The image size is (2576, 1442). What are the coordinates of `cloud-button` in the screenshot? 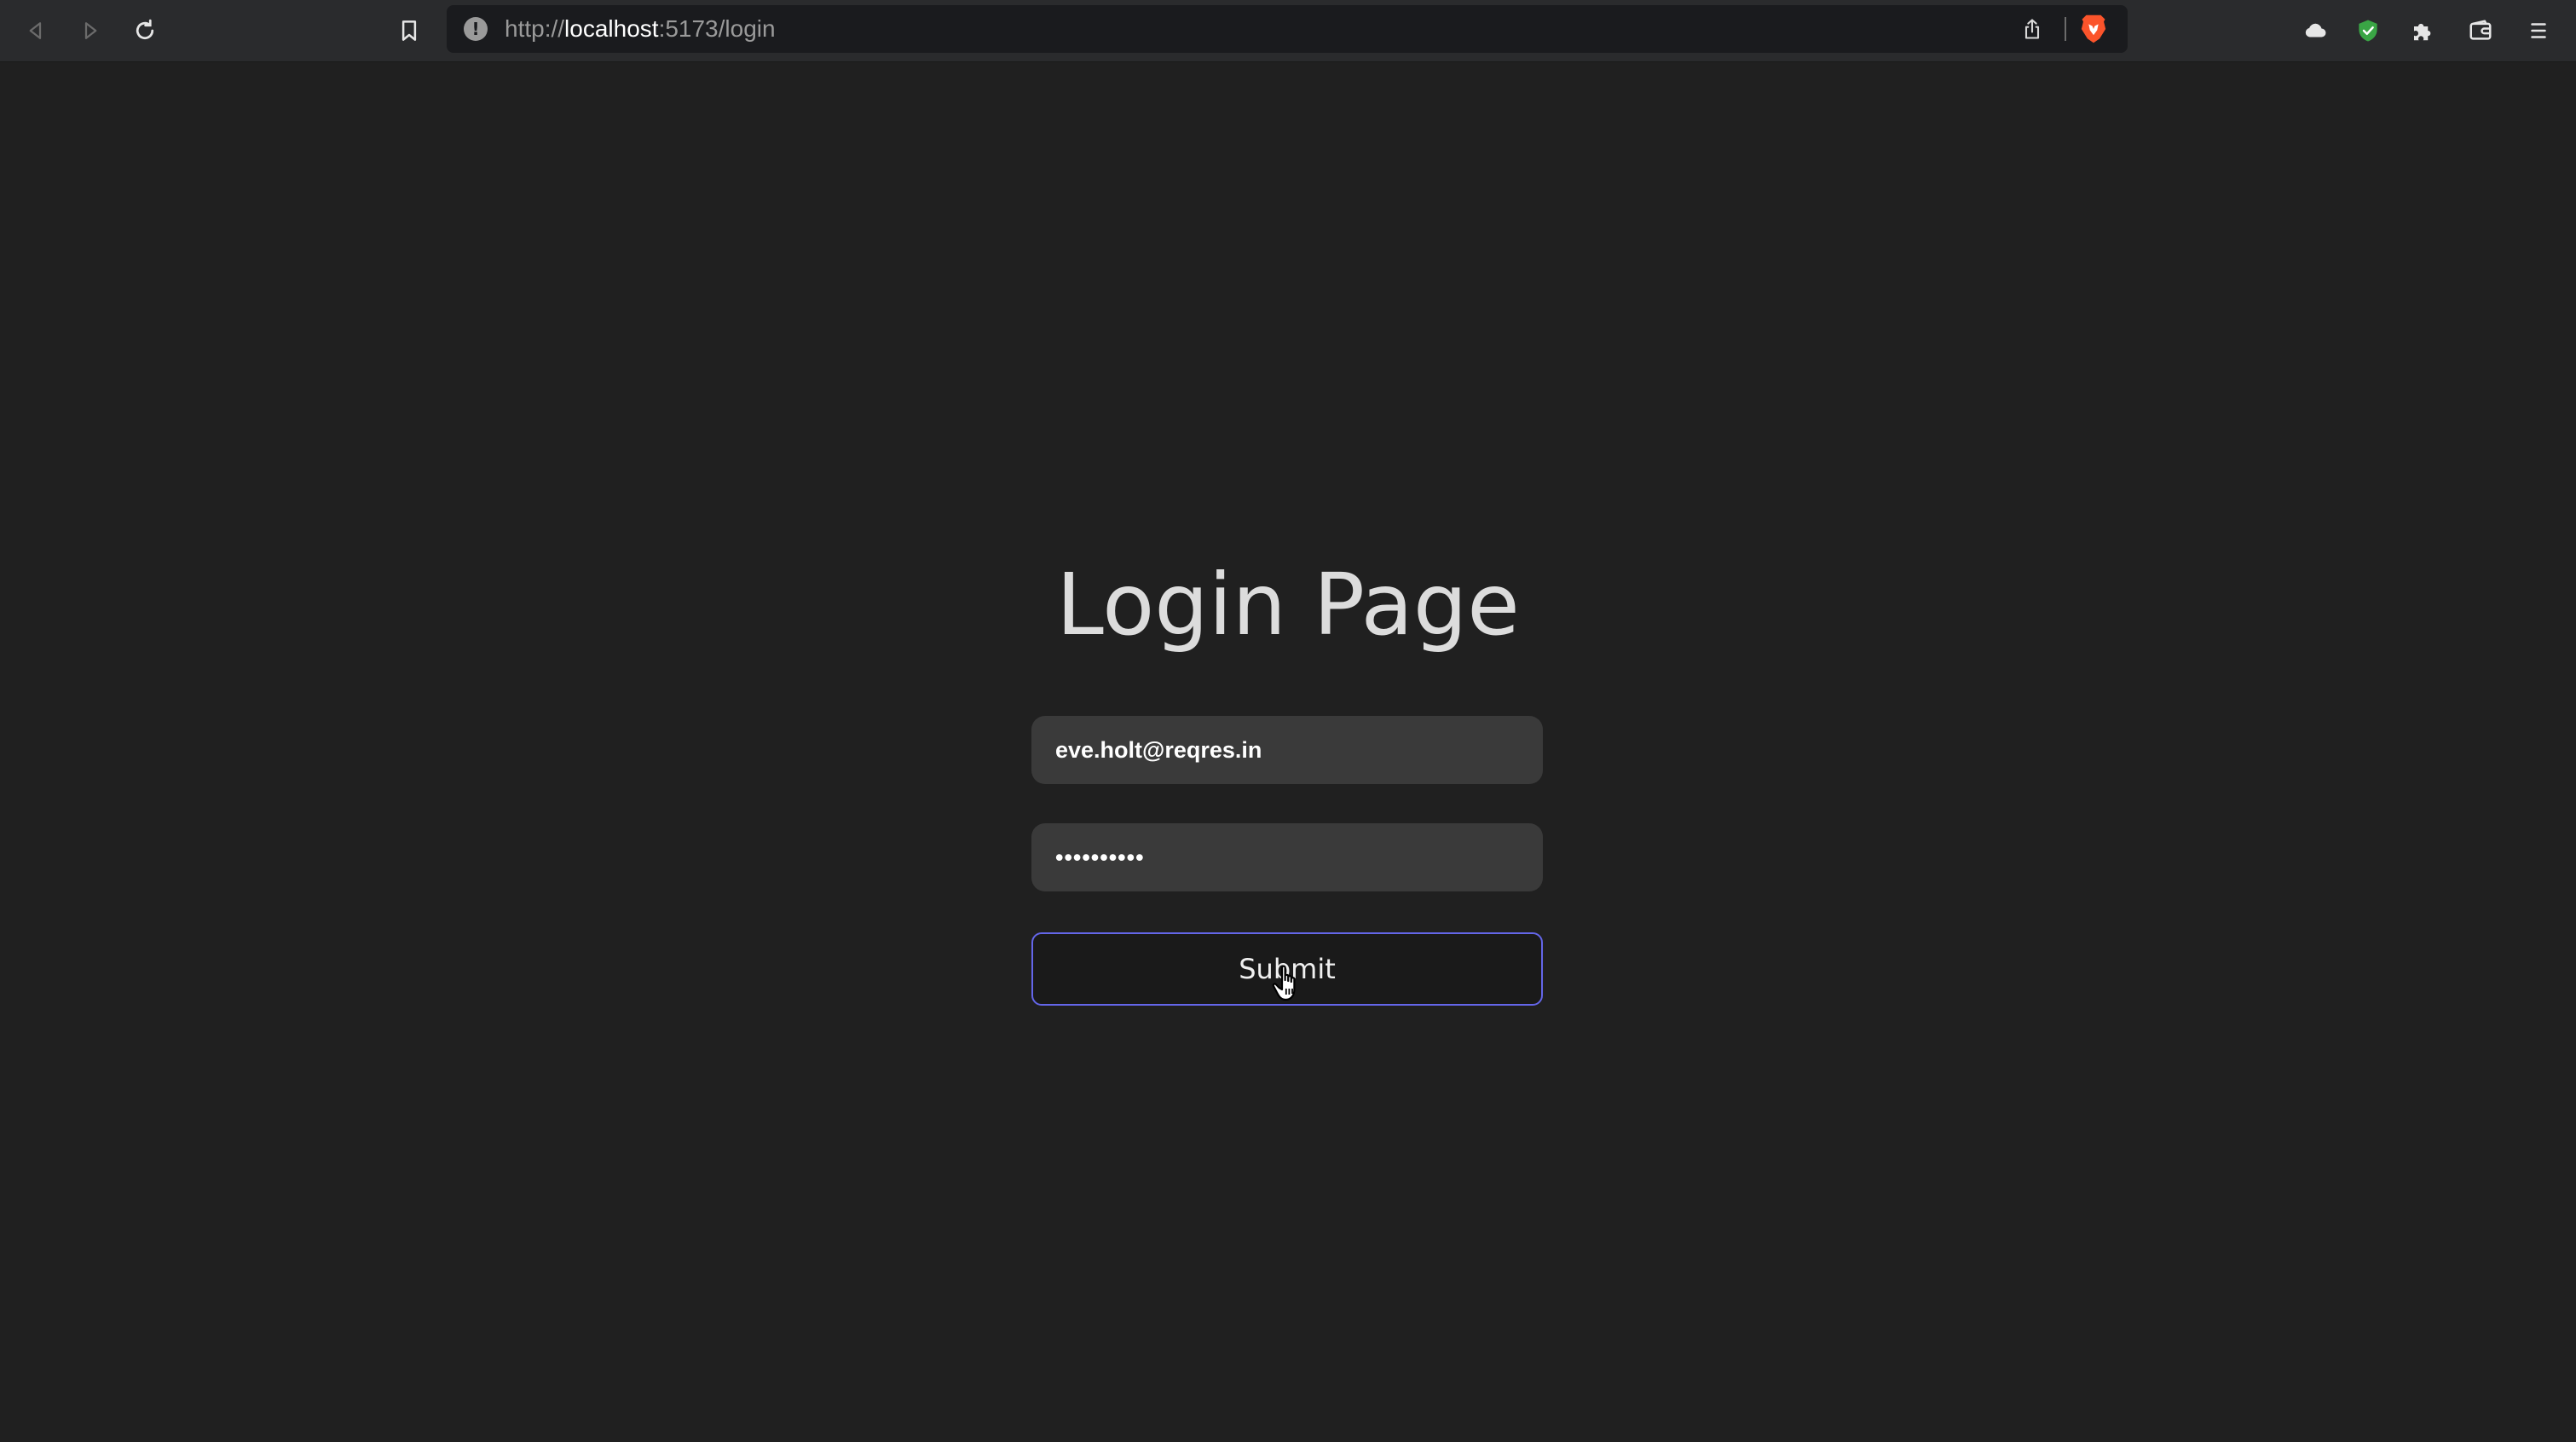 It's located at (2315, 31).